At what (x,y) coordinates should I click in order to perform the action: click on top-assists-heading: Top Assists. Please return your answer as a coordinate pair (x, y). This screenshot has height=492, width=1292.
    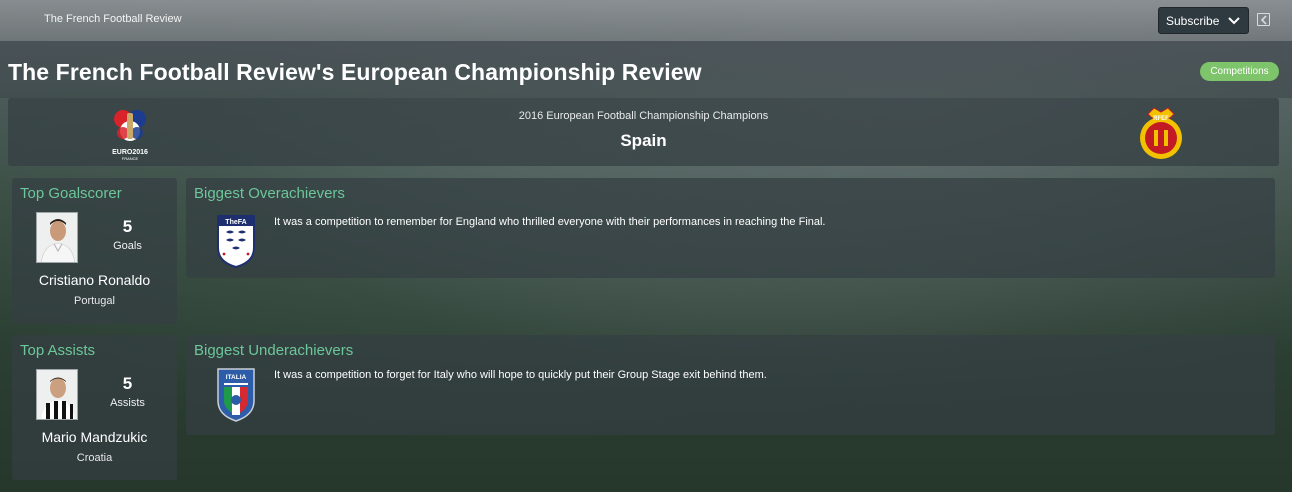
    Looking at the image, I should click on (58, 350).